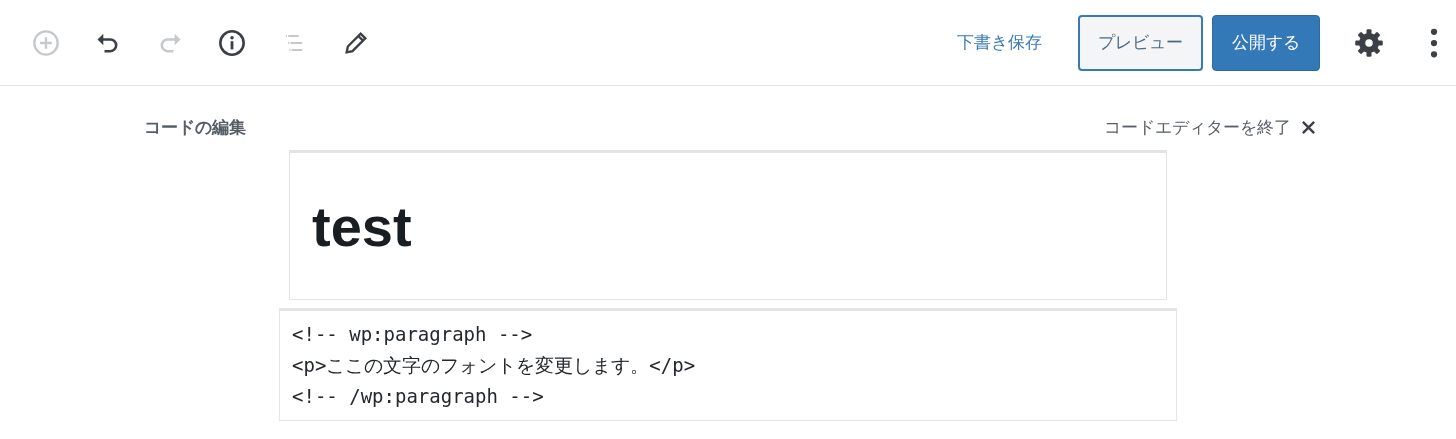  I want to click on close-icon, so click(1308, 127).